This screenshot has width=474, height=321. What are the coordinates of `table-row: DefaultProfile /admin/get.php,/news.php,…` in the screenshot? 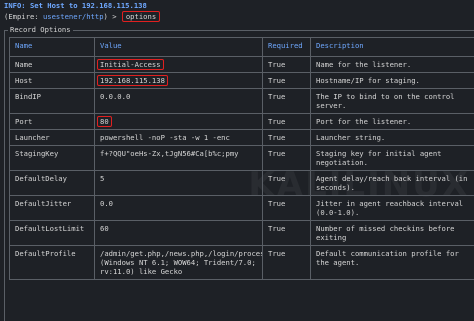 It's located at (242, 263).